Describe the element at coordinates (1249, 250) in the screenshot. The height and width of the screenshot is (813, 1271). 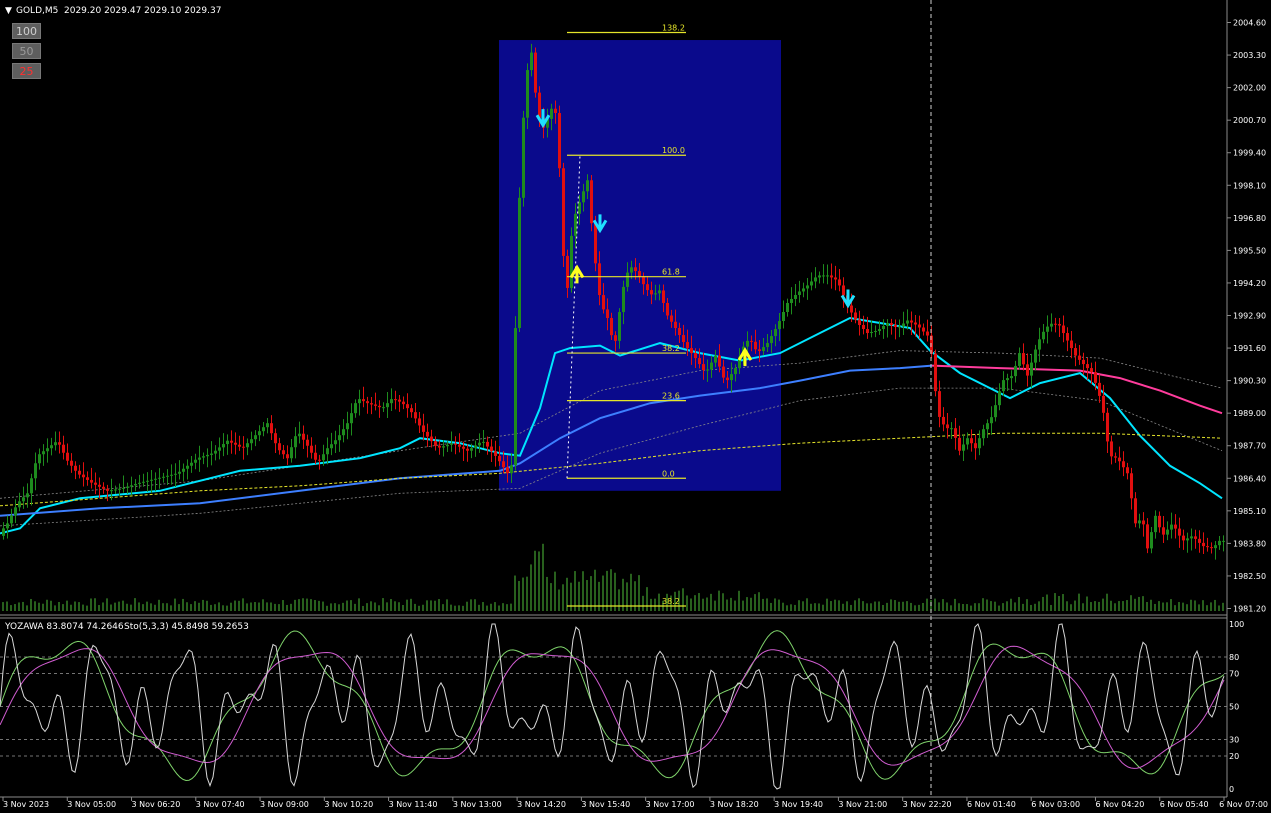
I see `price-tick-label: 1995.50` at that location.